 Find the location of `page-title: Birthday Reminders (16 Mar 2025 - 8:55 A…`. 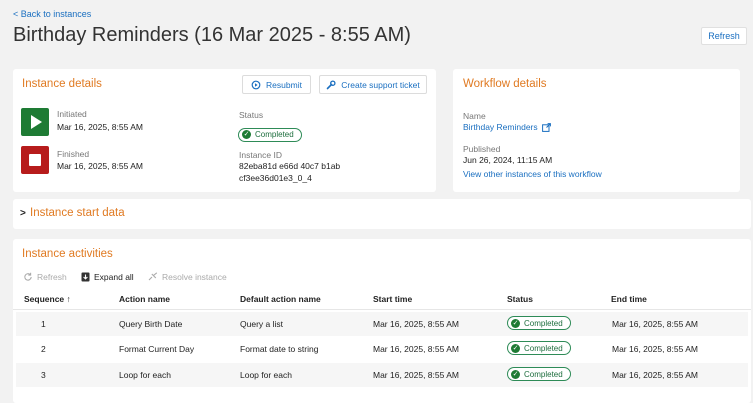

page-title: Birthday Reminders (16 Mar 2025 - 8:55 A… is located at coordinates (212, 35).